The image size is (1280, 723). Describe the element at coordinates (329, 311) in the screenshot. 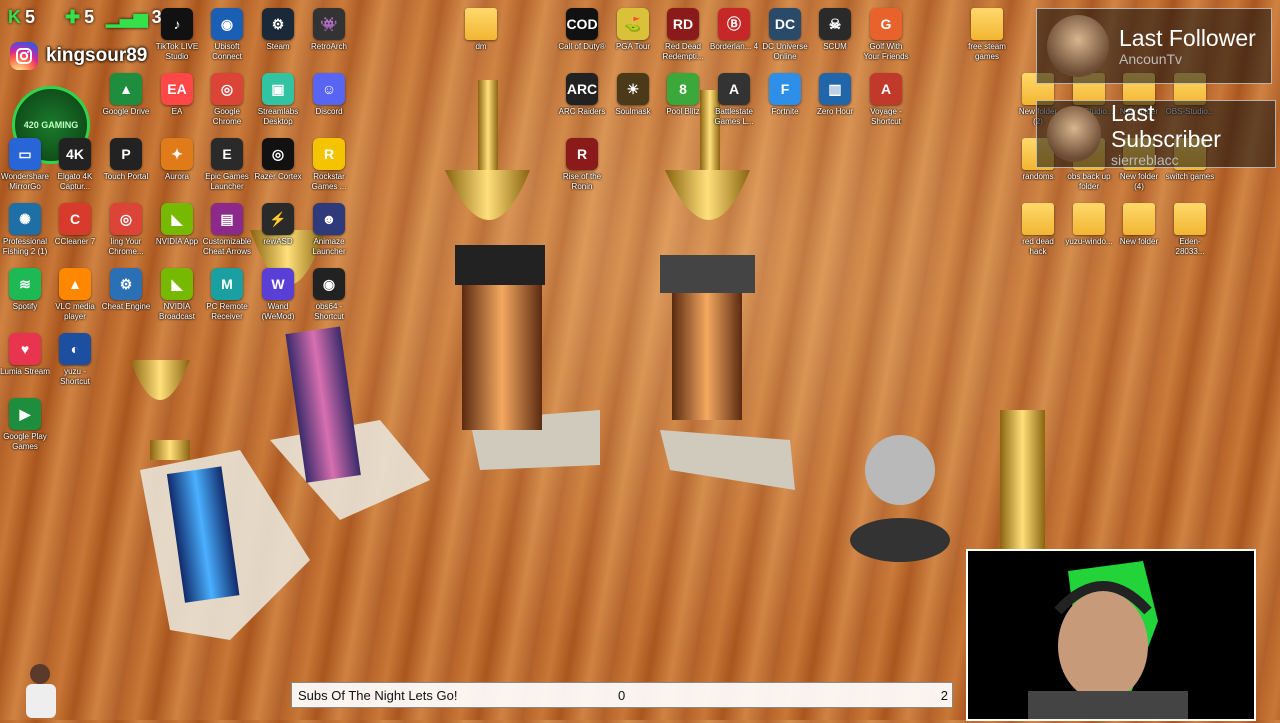

I see `desktop-icon-label: obs64 - Shortcut` at that location.